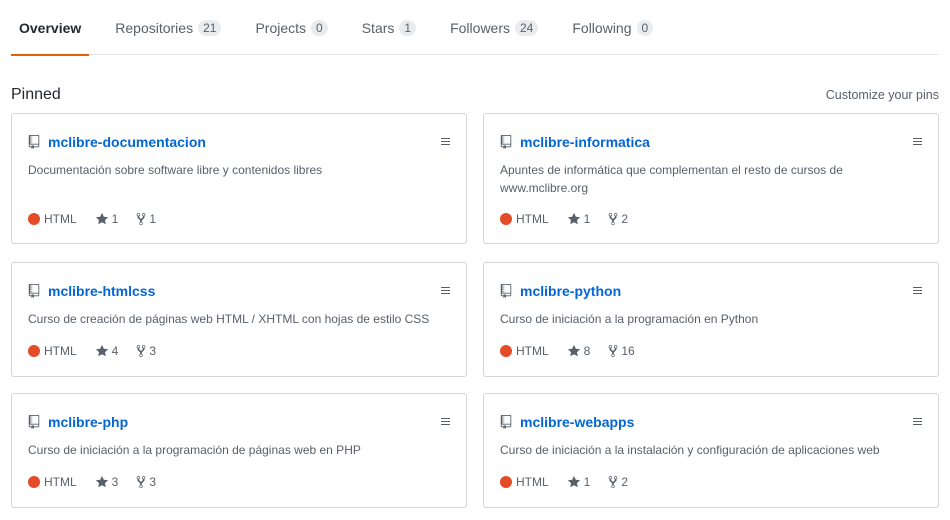 The width and height of the screenshot is (950, 520). I want to click on repo-stars-link: 3, so click(107, 482).